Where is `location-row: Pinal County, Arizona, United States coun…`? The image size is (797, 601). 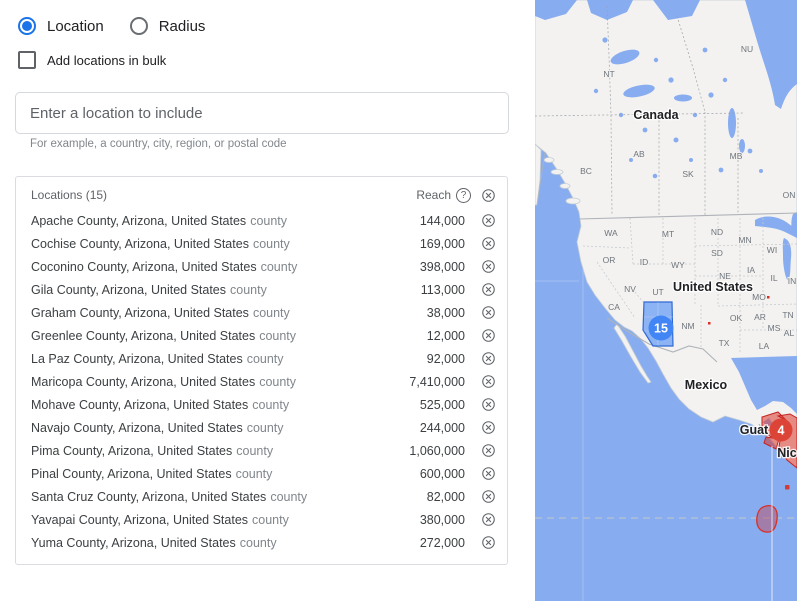 location-row: Pinal County, Arizona, United States coun… is located at coordinates (261, 473).